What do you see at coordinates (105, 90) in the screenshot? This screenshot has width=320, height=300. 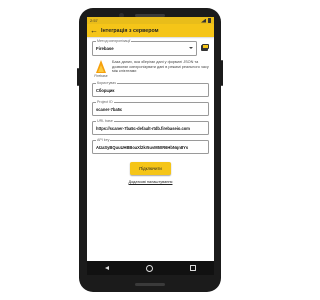 I see `user-field-value: Сборщик` at bounding box center [105, 90].